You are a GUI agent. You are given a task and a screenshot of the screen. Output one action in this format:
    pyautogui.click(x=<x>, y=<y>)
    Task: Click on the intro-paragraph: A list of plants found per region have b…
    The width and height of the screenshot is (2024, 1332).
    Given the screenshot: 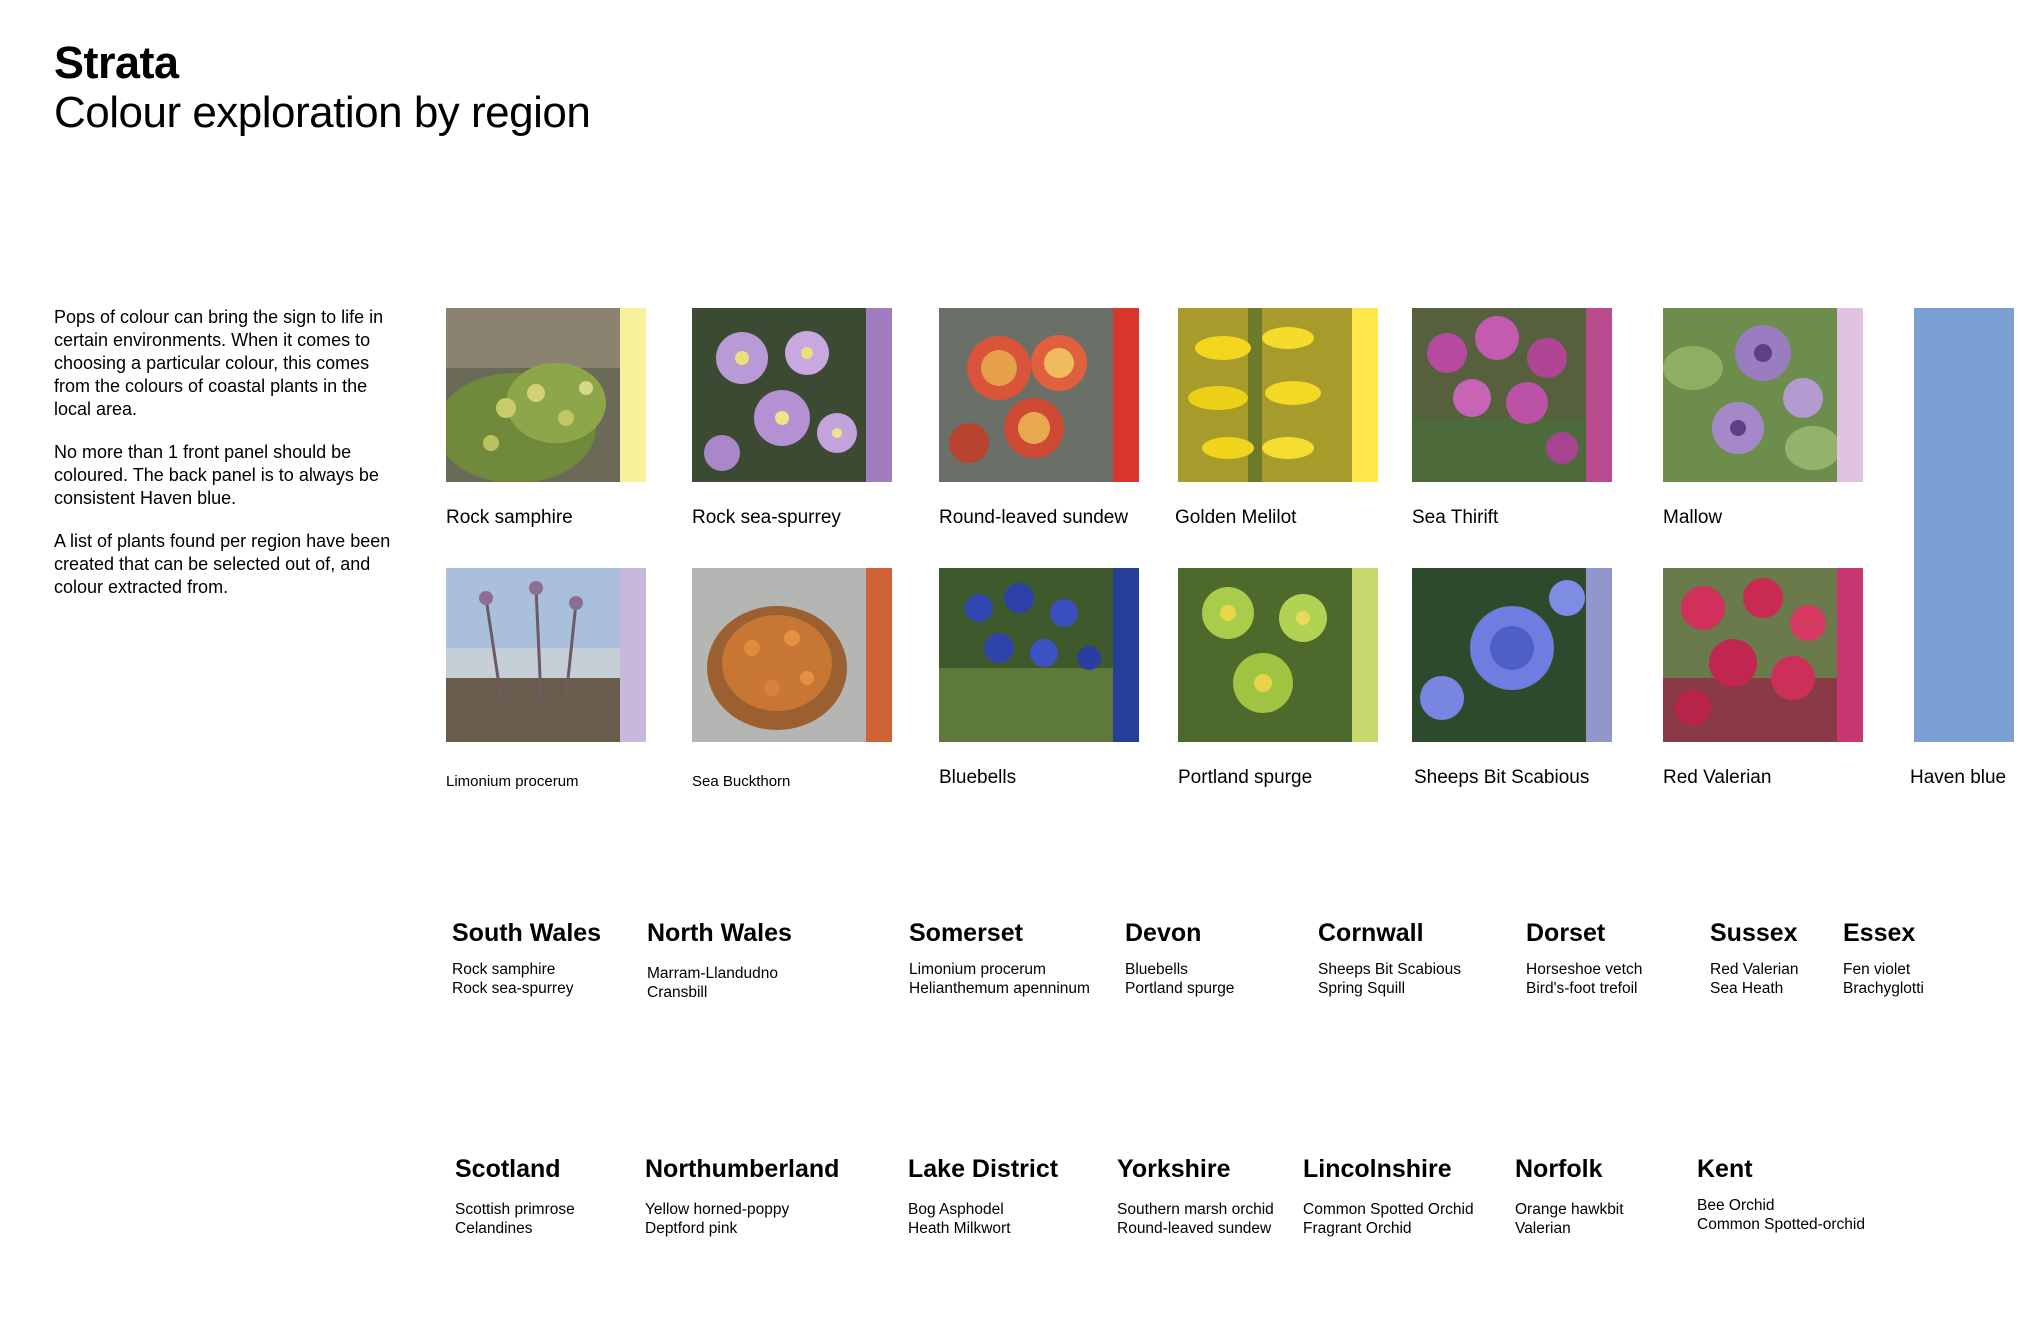 What is the action you would take?
    pyautogui.click(x=222, y=564)
    